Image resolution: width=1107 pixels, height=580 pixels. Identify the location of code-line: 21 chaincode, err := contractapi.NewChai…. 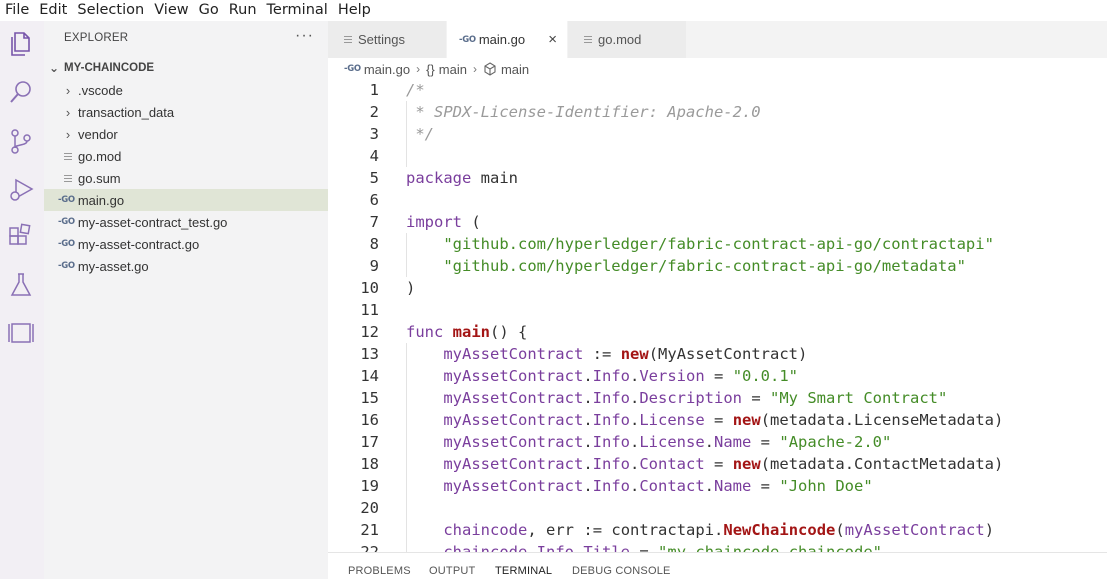
(717, 530).